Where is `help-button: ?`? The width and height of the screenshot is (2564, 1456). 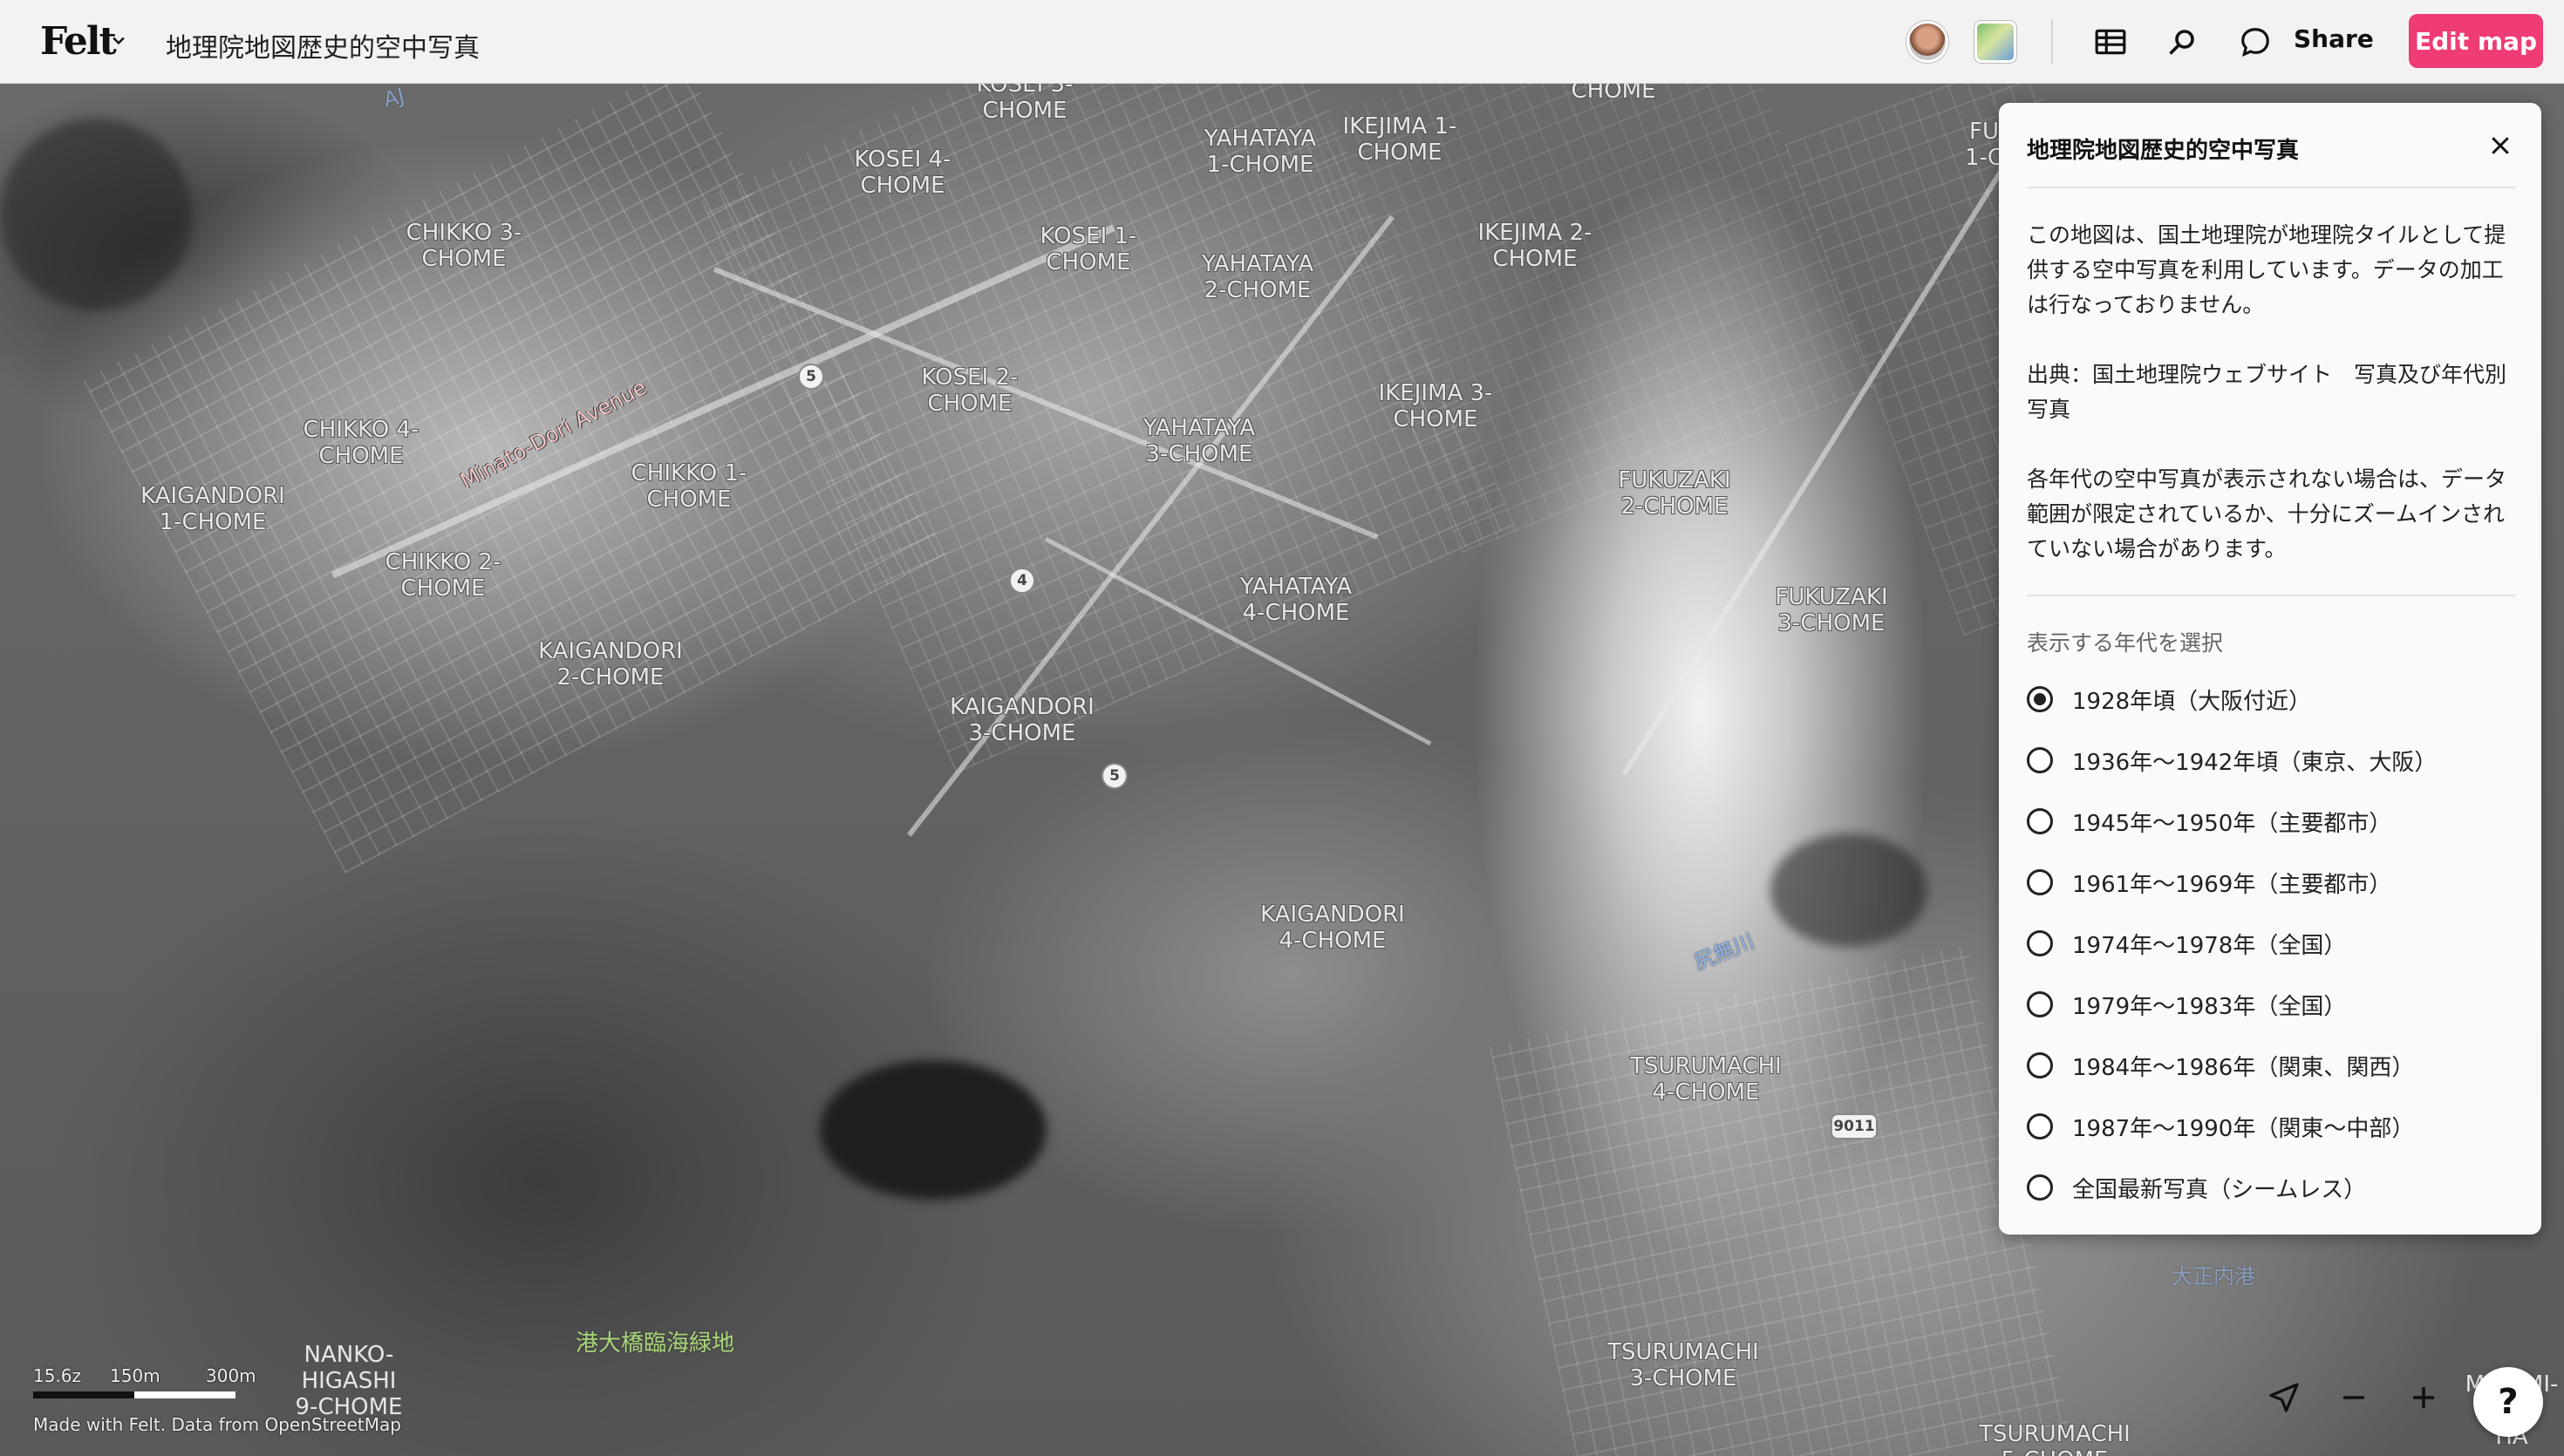 help-button: ? is located at coordinates (2508, 1402).